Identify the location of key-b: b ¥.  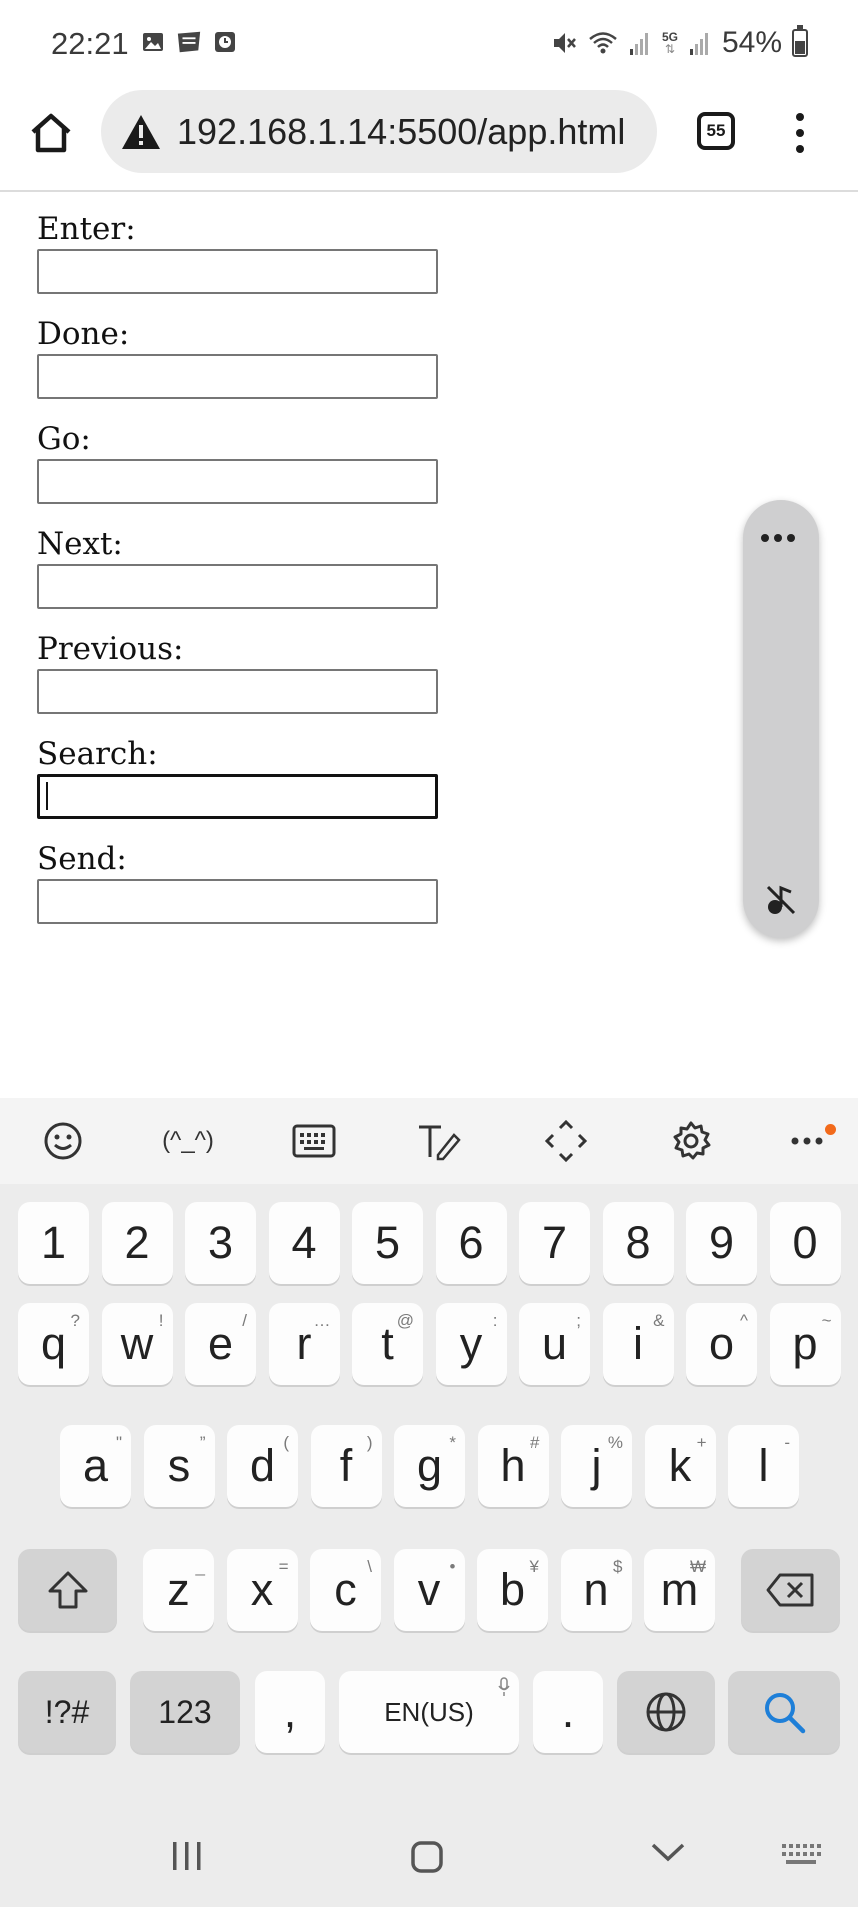
(512, 1590).